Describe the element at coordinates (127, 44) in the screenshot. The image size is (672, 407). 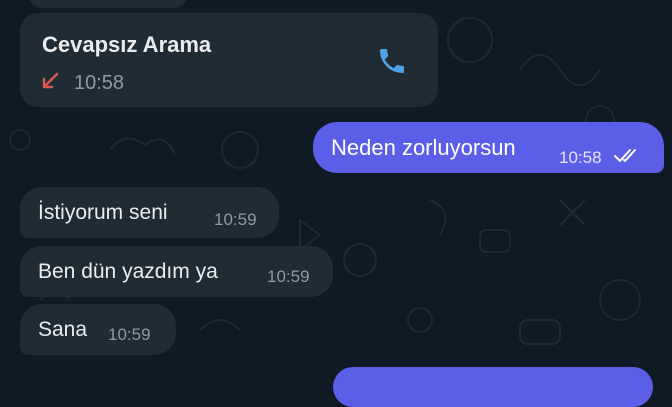
I see `call-title: Cevapsız Arama` at that location.